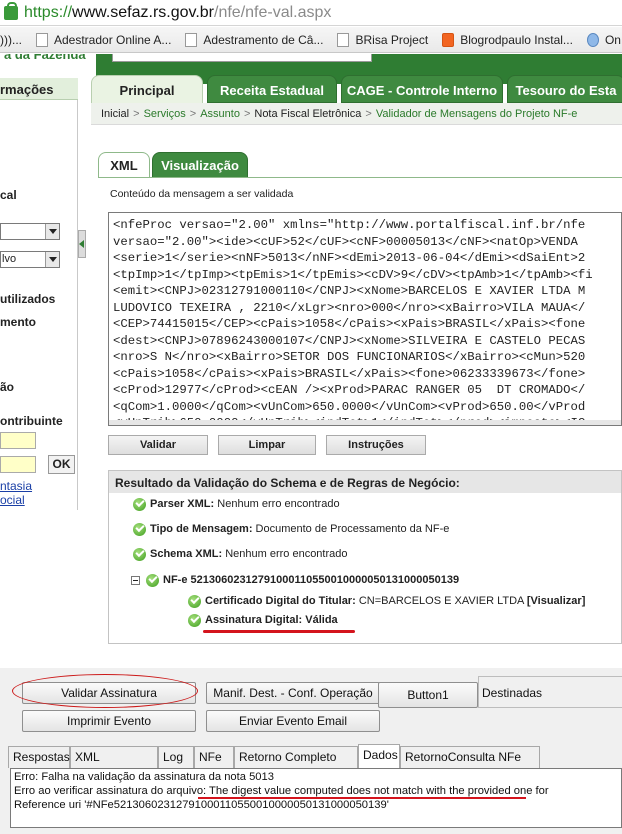 The image size is (622, 834). What do you see at coordinates (16, 486) in the screenshot?
I see `left-link: ntasia` at bounding box center [16, 486].